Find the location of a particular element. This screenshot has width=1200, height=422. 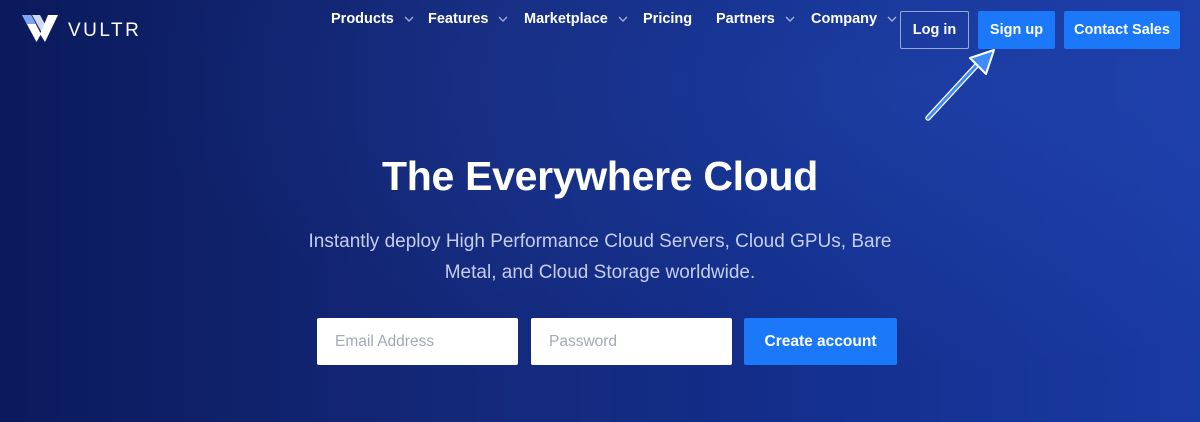

nav-item-marketplace: Marketplace is located at coordinates (576, 19).